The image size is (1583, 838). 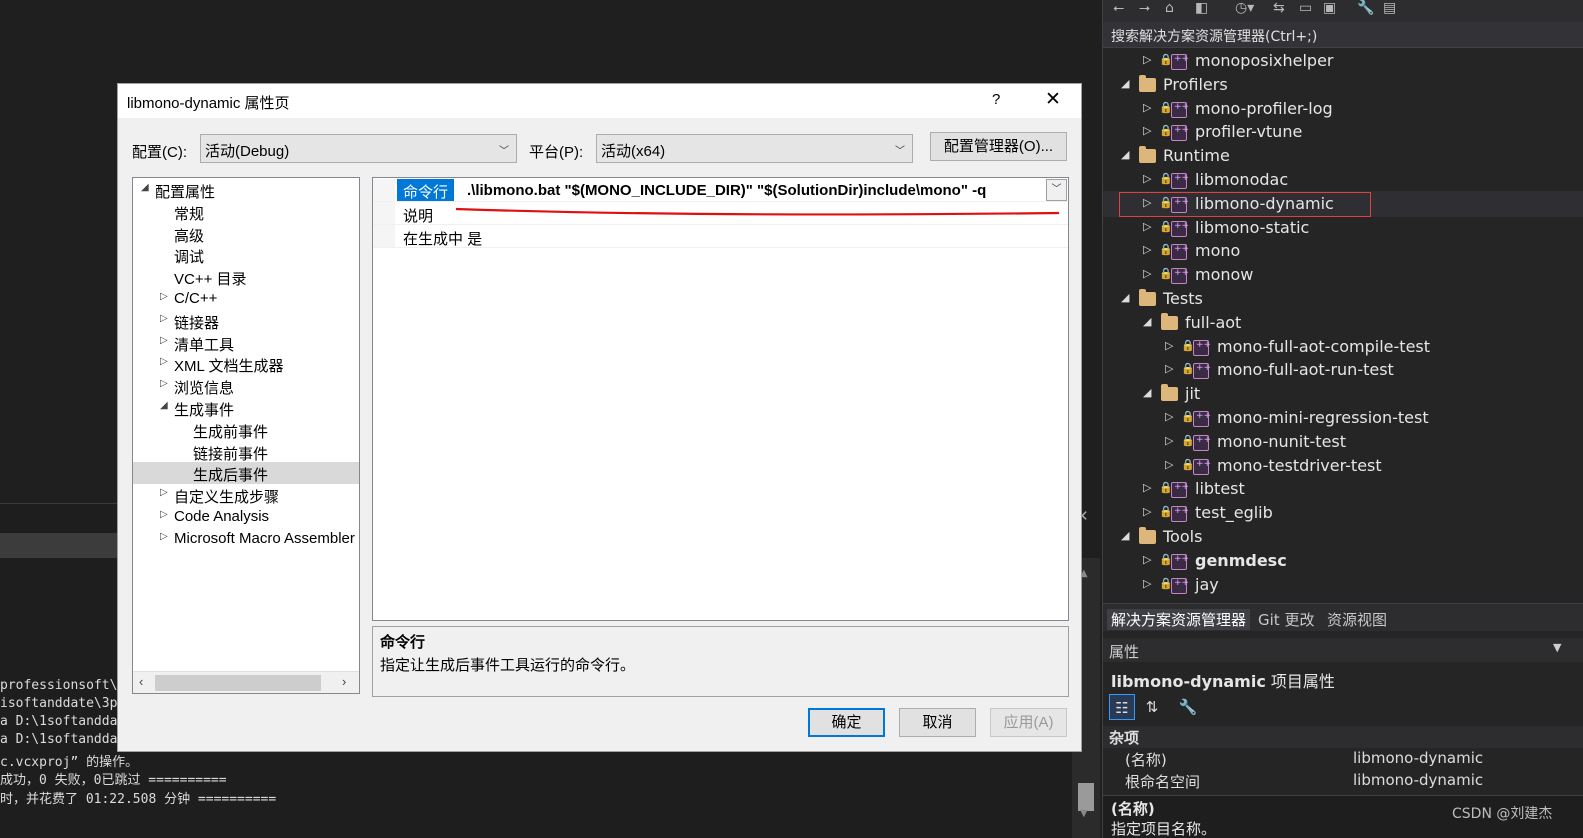 What do you see at coordinates (1144, 8) in the screenshot?
I see `forward-icon: ⭢` at bounding box center [1144, 8].